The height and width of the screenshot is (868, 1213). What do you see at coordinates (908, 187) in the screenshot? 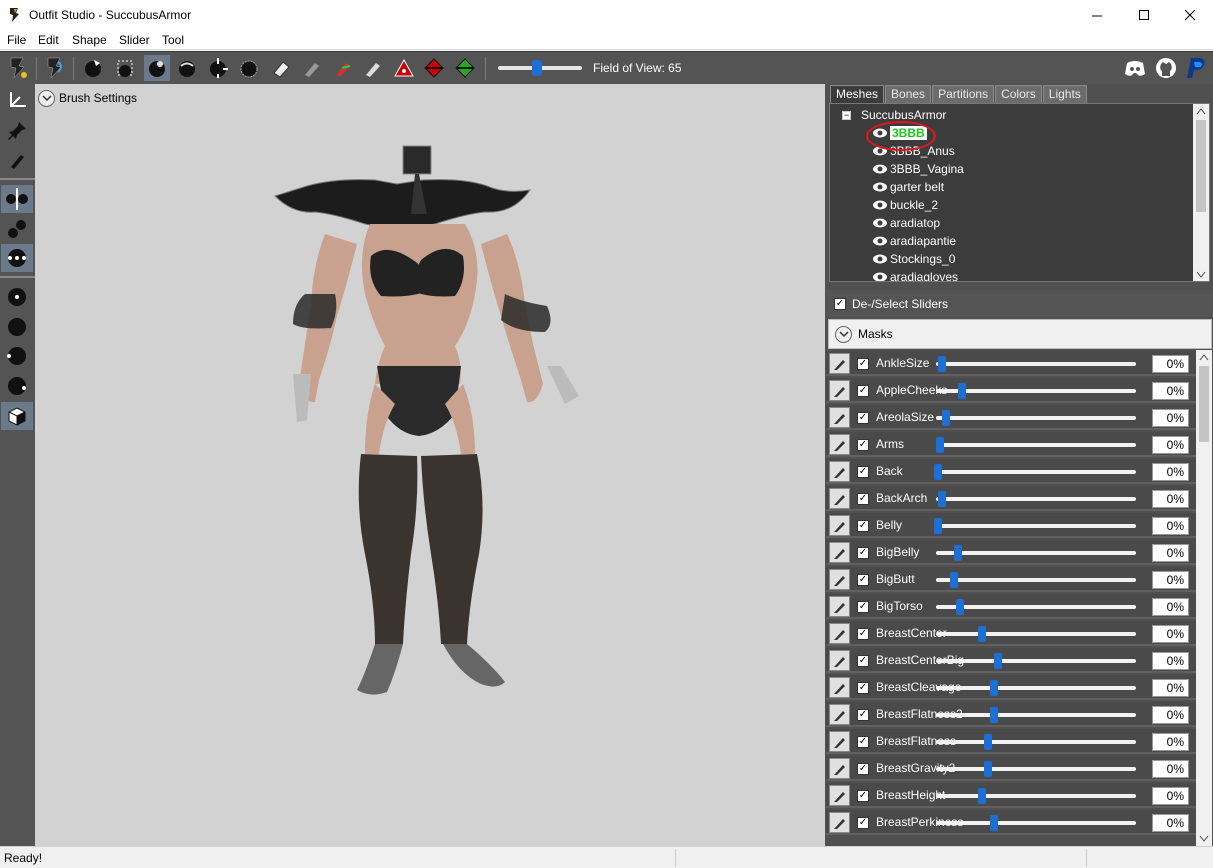
I see `mesh-item: garter belt` at bounding box center [908, 187].